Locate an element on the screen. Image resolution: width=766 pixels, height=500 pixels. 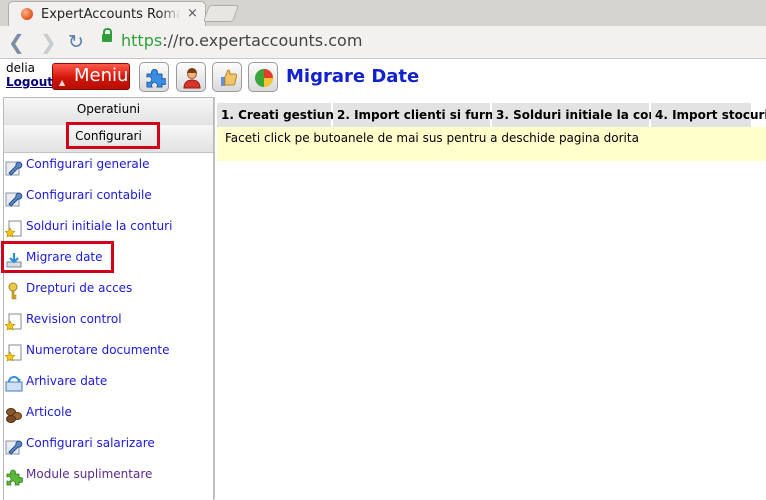
pie-chart-icon is located at coordinates (264, 78).